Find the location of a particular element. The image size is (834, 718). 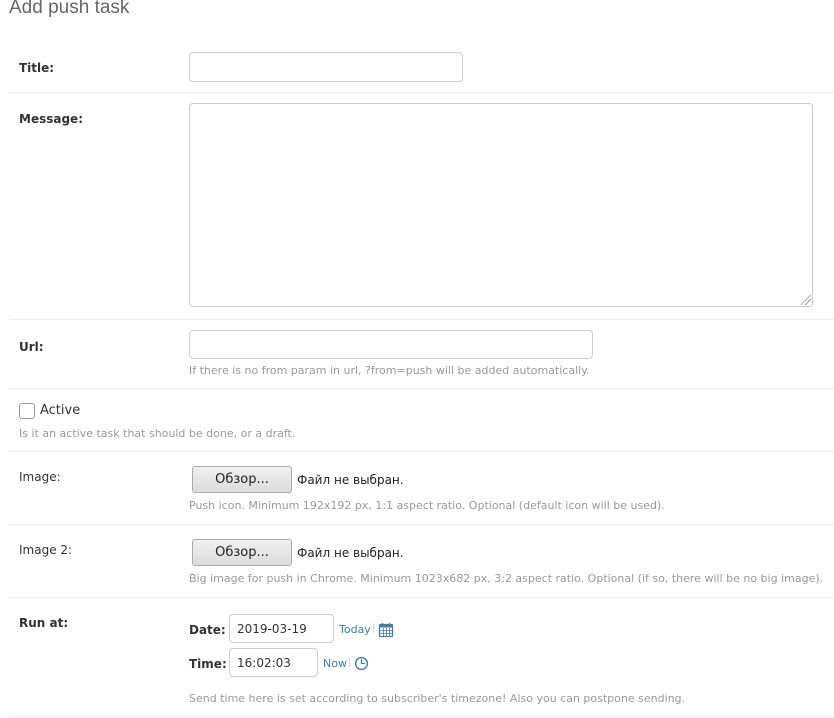

date-input is located at coordinates (281, 628).